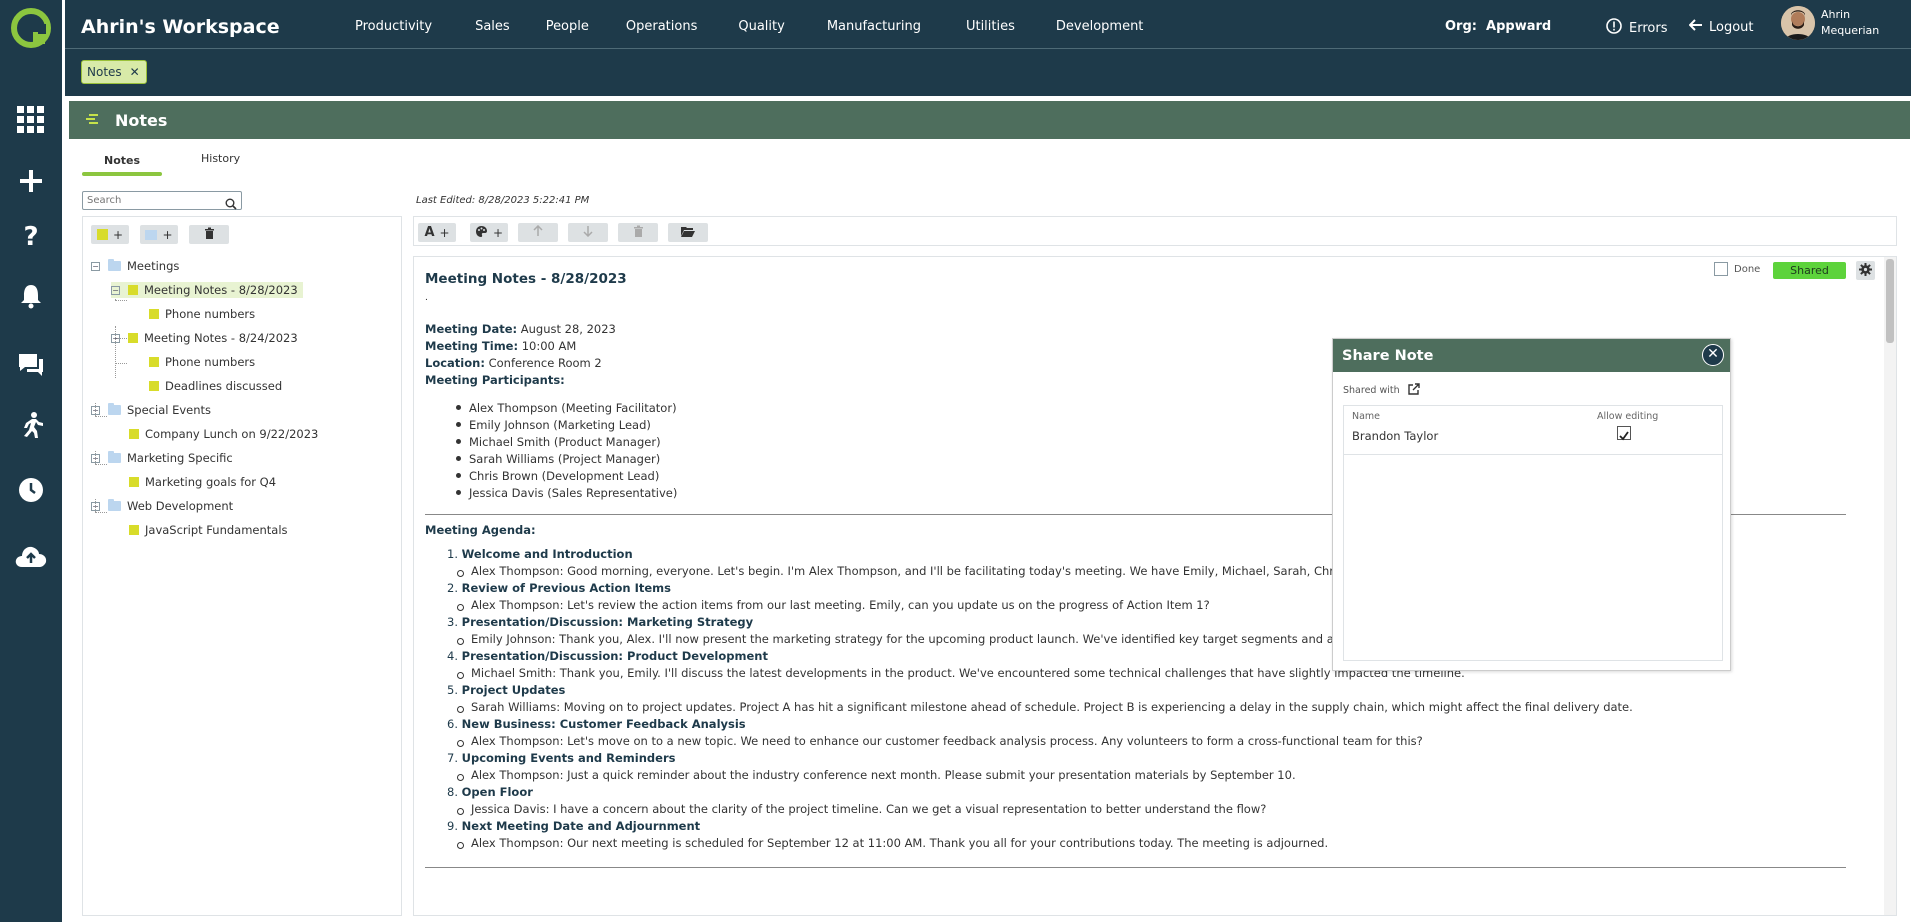 Image resolution: width=1911 pixels, height=922 pixels. I want to click on user-last-name: Mequerian, so click(1850, 30).